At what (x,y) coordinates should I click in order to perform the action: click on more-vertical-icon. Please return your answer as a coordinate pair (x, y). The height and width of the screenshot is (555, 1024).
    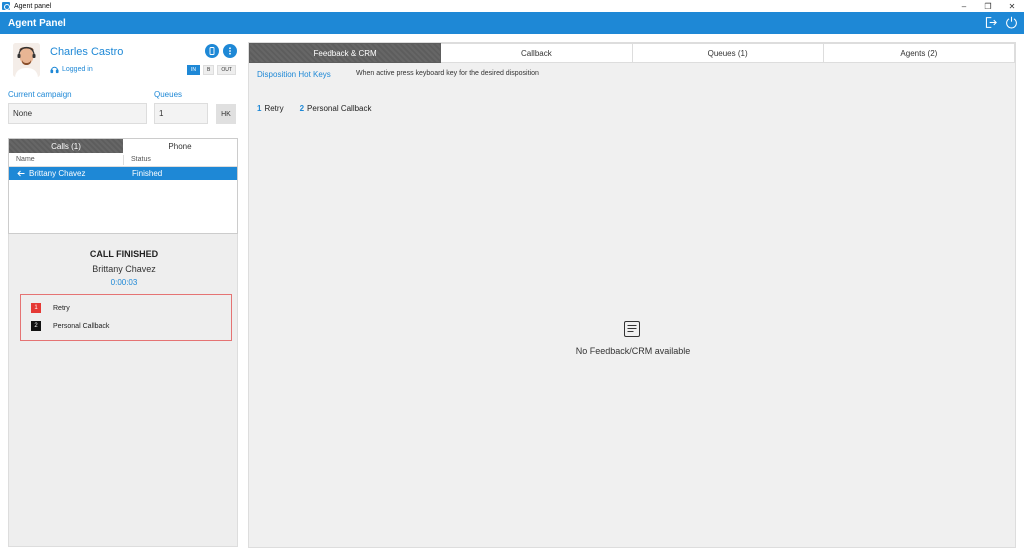
    Looking at the image, I should click on (230, 51).